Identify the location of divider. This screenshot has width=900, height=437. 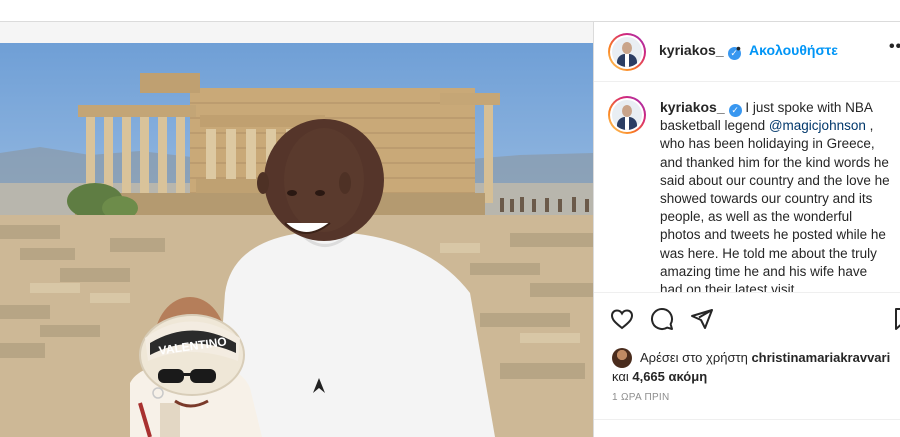
(747, 419).